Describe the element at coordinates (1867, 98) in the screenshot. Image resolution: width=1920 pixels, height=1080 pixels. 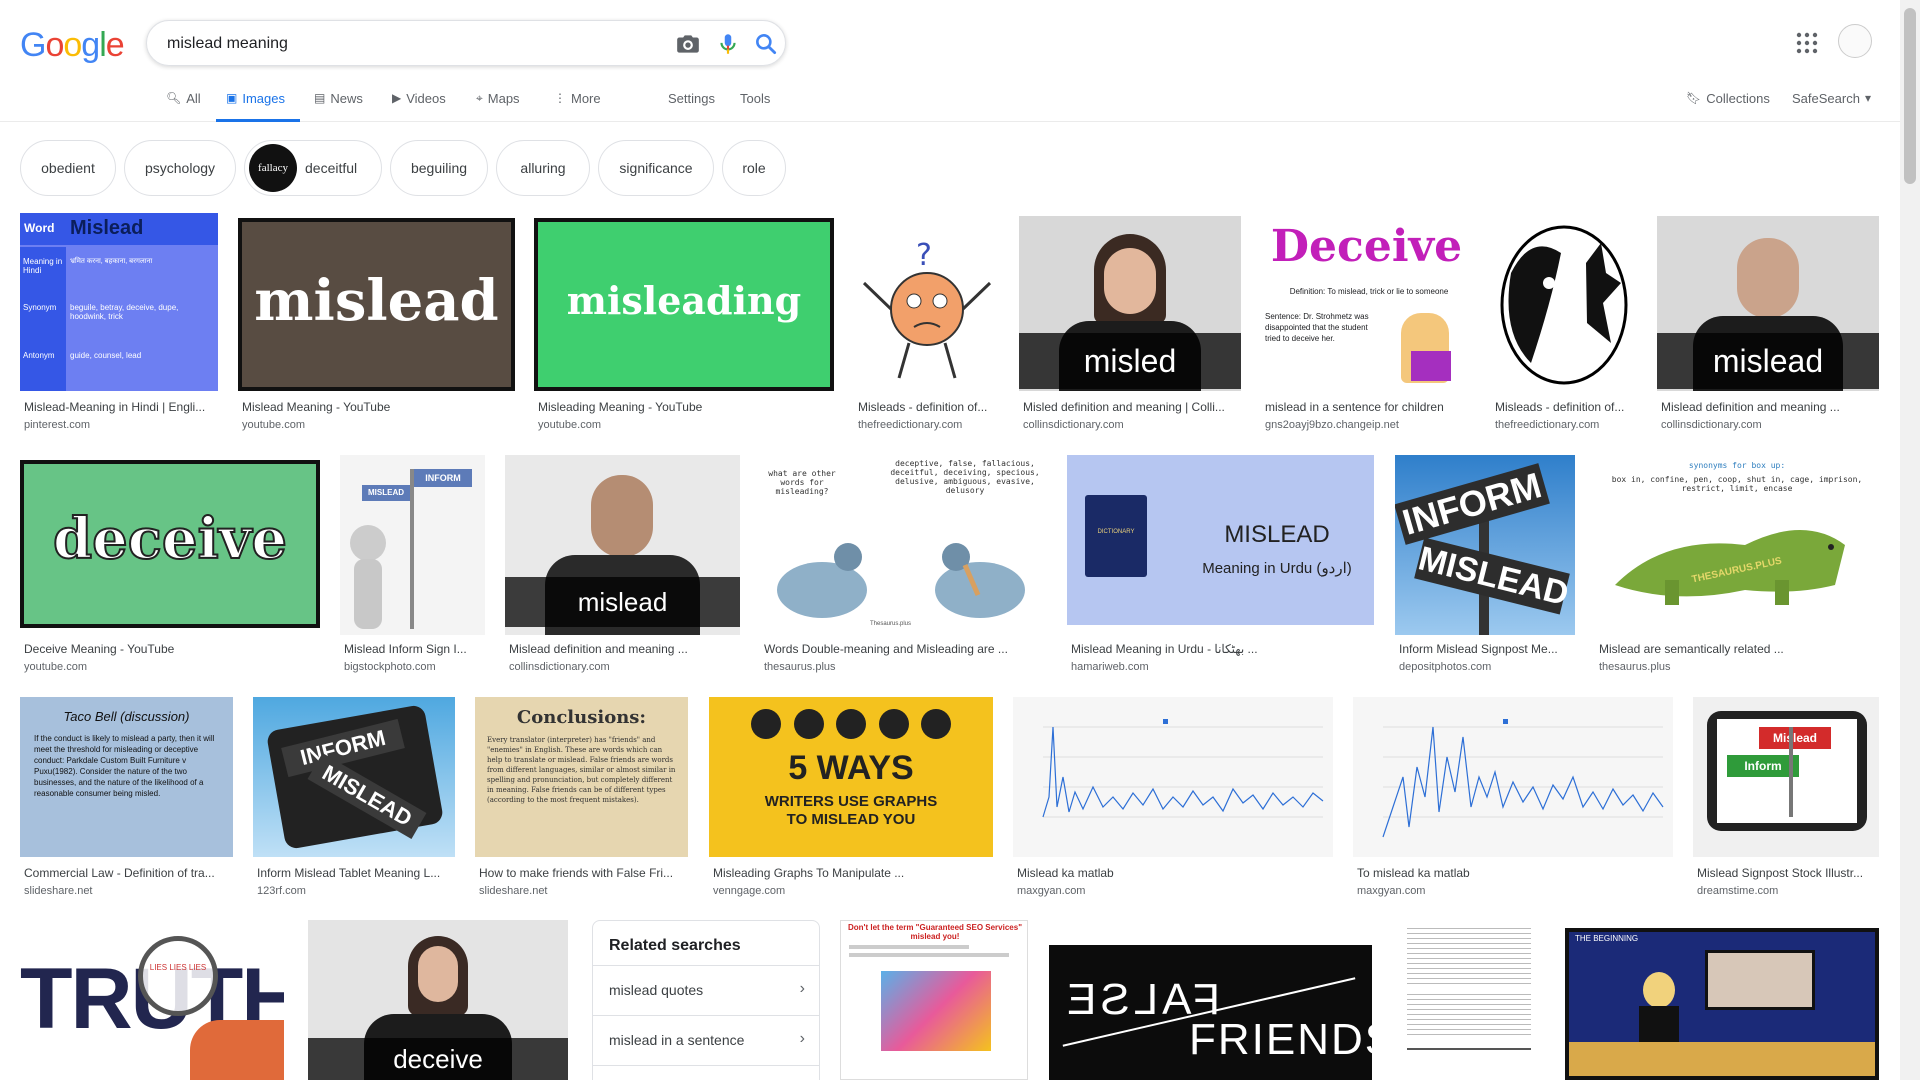
I see `caret-down-icon: ▾` at that location.